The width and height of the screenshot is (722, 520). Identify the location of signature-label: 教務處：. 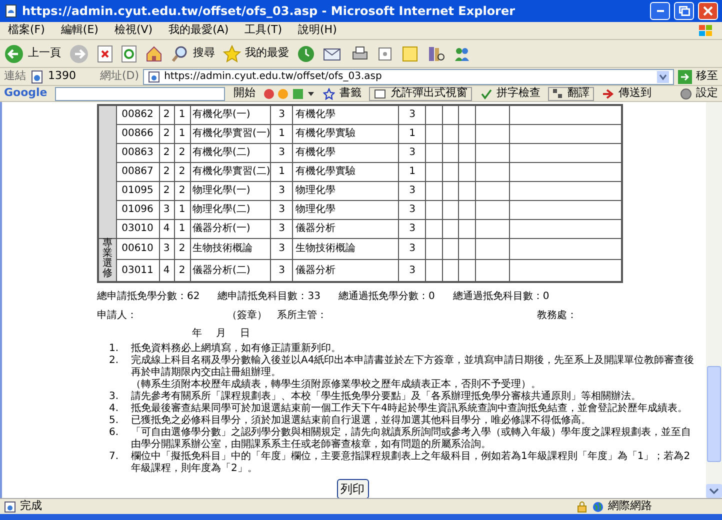
(557, 315).